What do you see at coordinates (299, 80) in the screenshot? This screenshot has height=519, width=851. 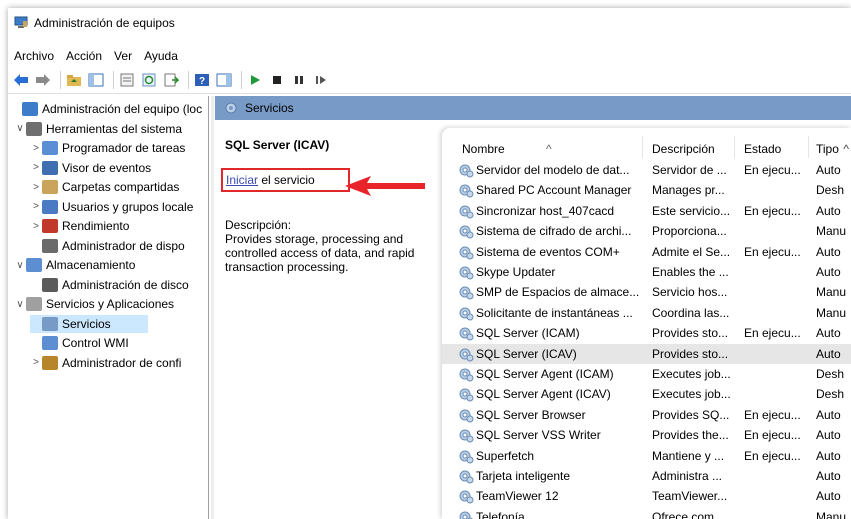 I see `pause-service-icon` at bounding box center [299, 80].